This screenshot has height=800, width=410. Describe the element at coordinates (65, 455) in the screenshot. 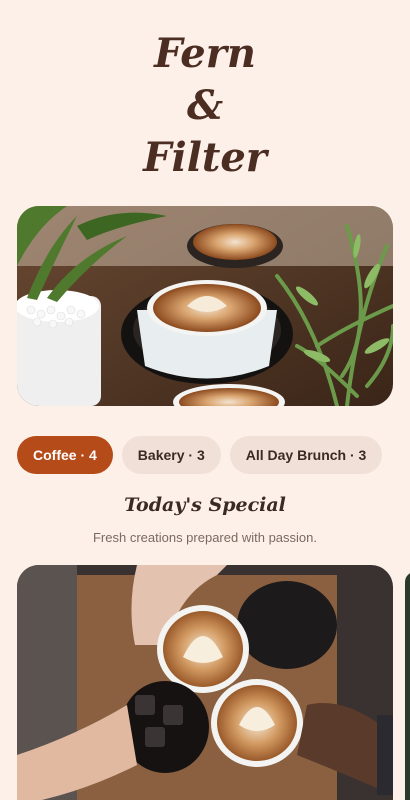

I see `chip-coffee: Coffee · 4` at that location.